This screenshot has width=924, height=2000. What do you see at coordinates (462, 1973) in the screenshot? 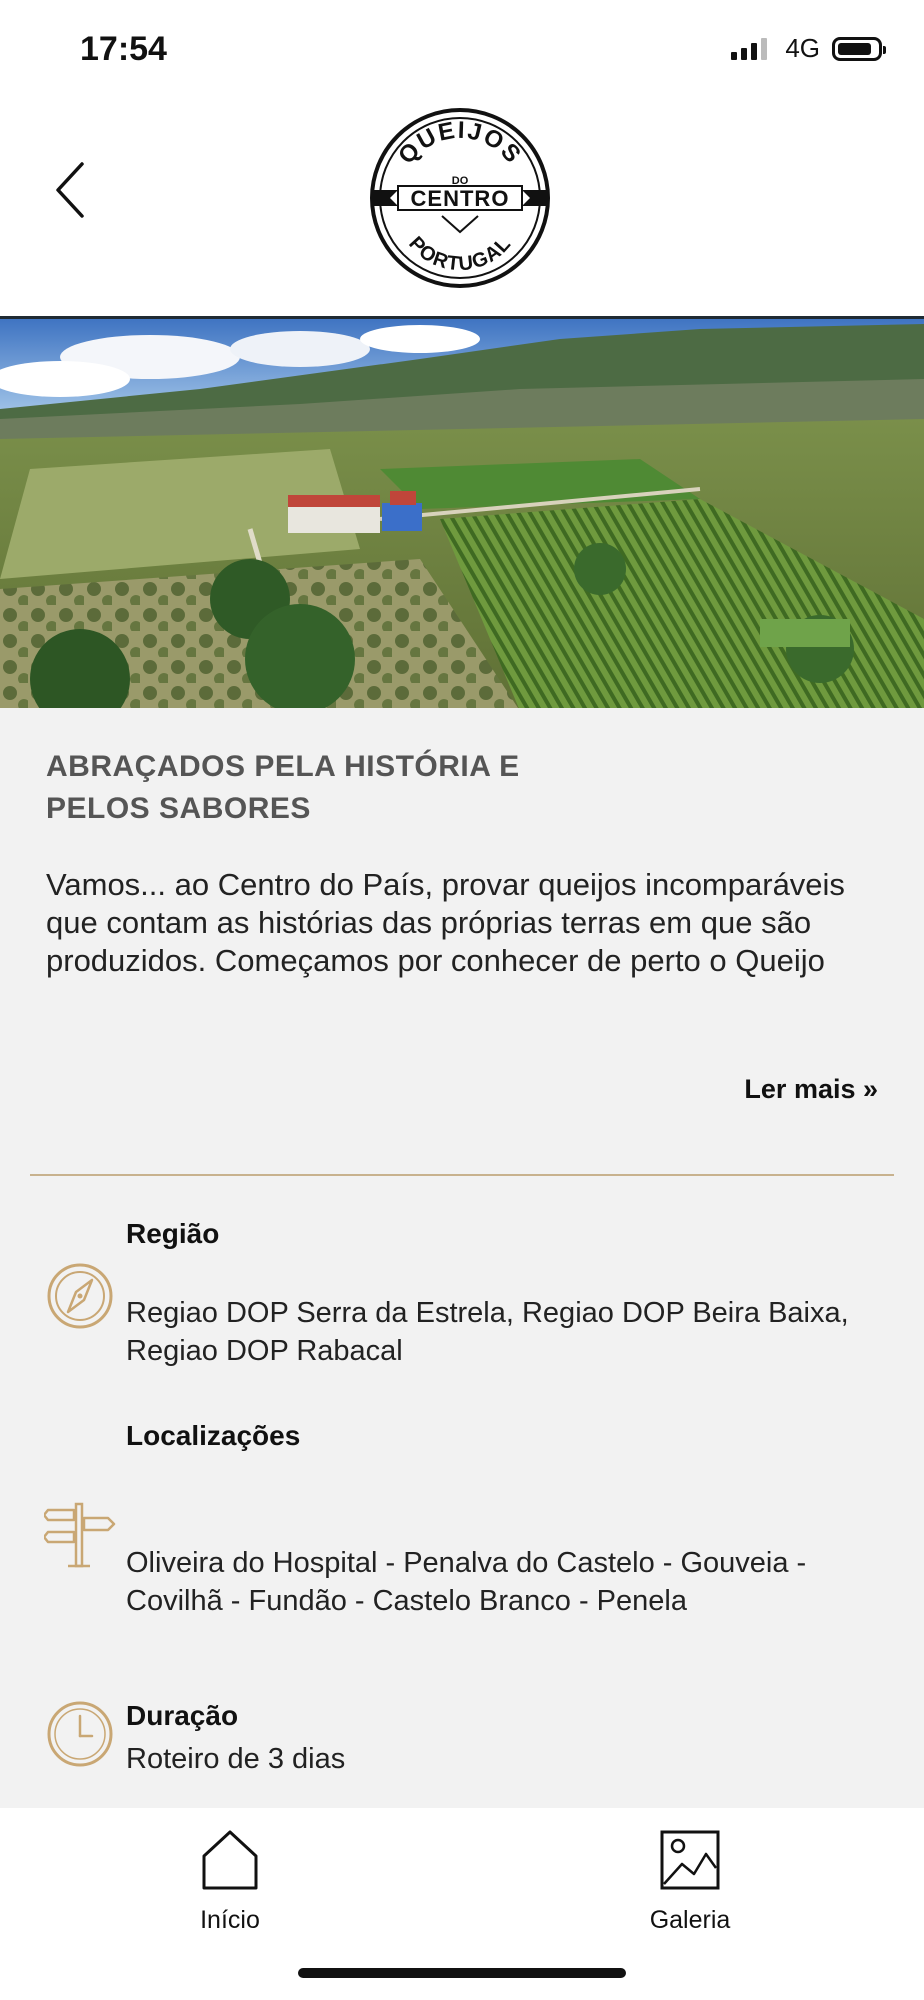
I see `home-indicator` at bounding box center [462, 1973].